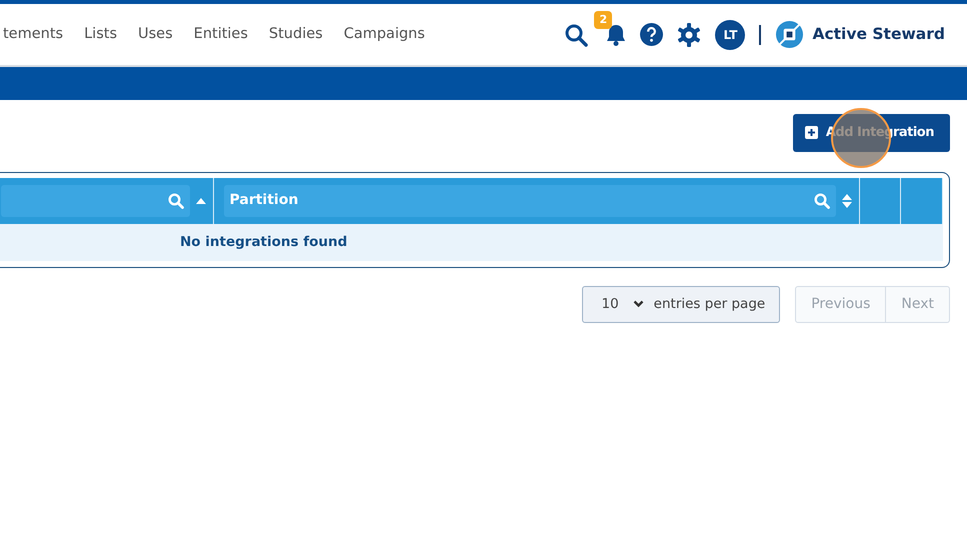 This screenshot has width=967, height=539. Describe the element at coordinates (100, 35) in the screenshot. I see `nav-link: Lists` at that location.